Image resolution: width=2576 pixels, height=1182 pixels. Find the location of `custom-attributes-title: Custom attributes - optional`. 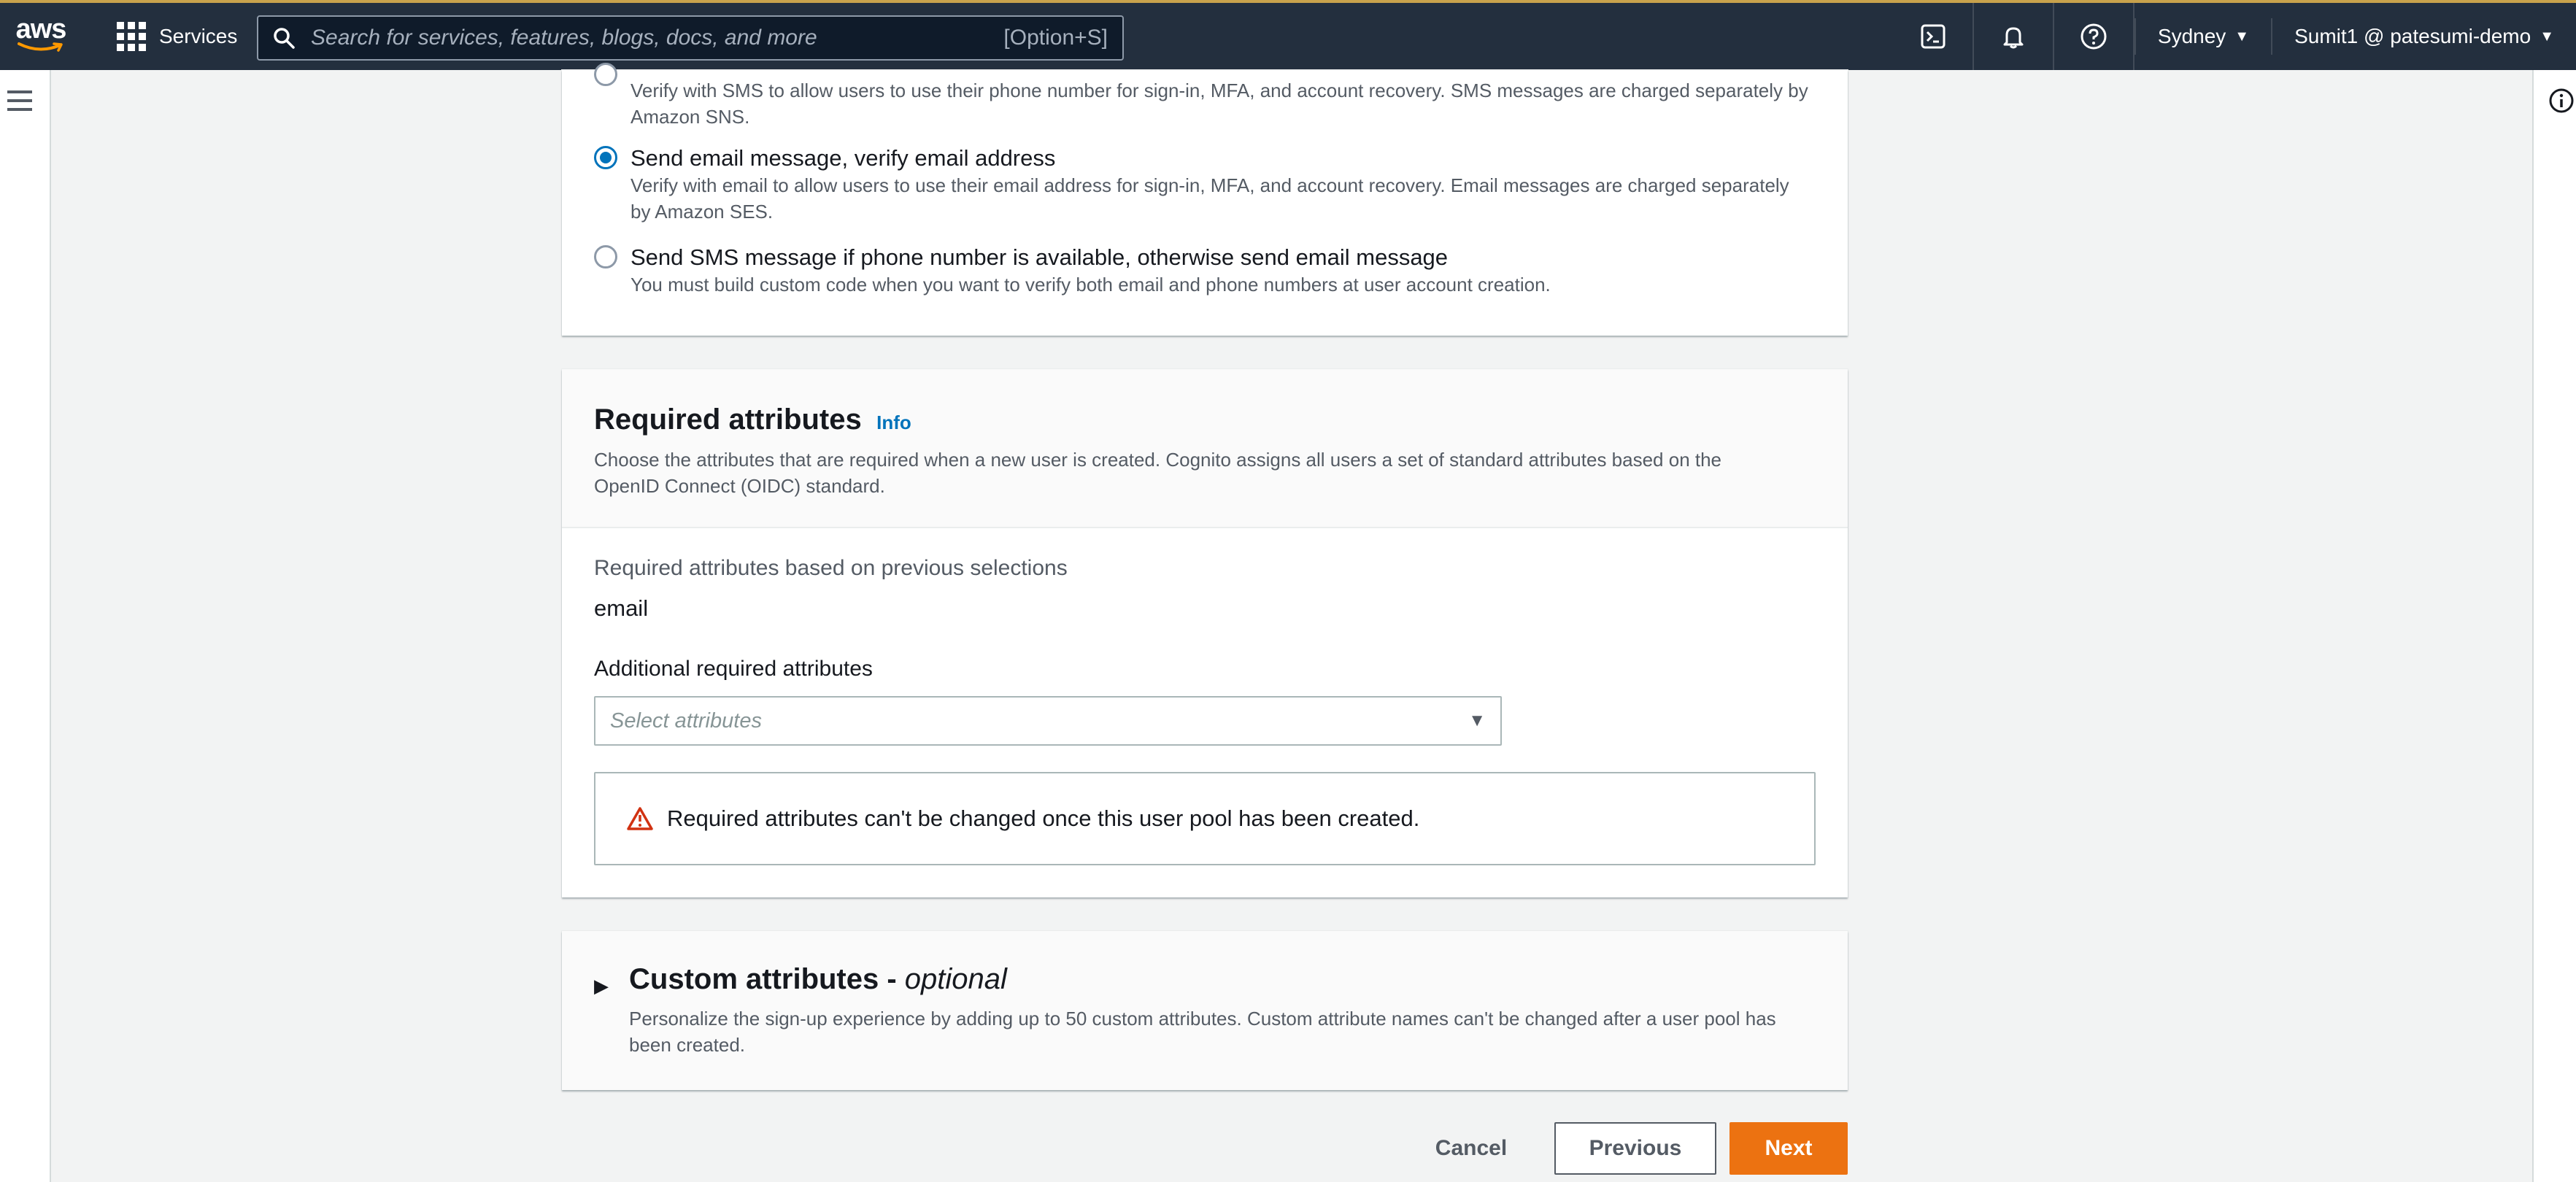

custom-attributes-title: Custom attributes - optional is located at coordinates (818, 979).